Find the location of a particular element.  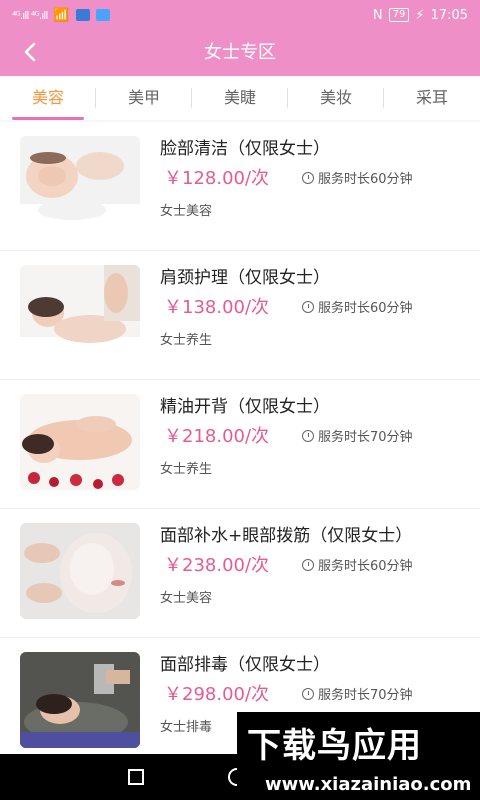

service-price: ￥238.00/次 is located at coordinates (217, 565).